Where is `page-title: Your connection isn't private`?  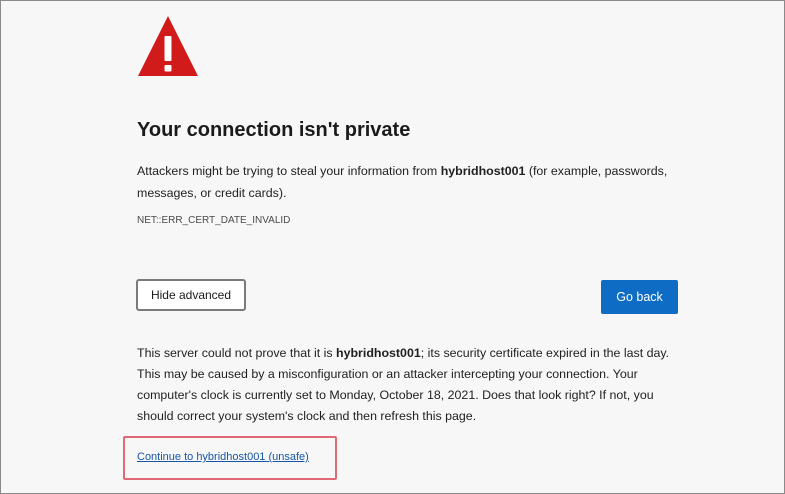 page-title: Your connection isn't private is located at coordinates (274, 130).